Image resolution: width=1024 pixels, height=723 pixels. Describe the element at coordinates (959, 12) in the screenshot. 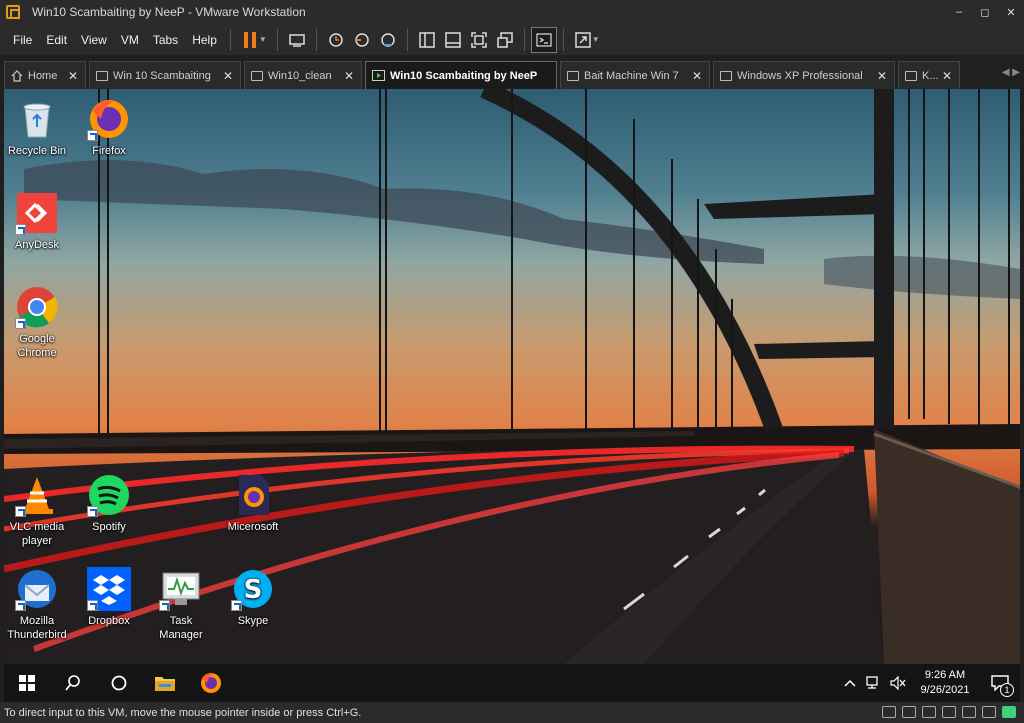

I see `minimize-button: –` at that location.